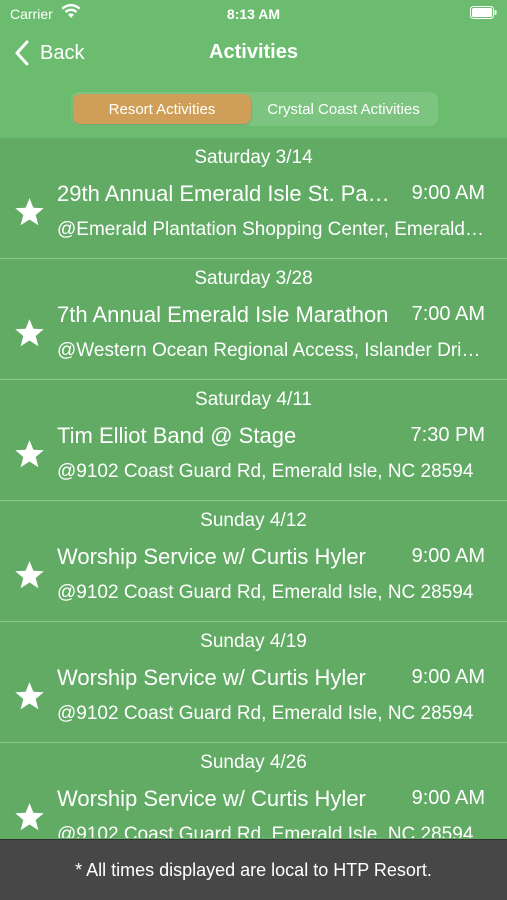 The height and width of the screenshot is (900, 507). I want to click on day-header: Saturday 3/28, so click(253, 278).